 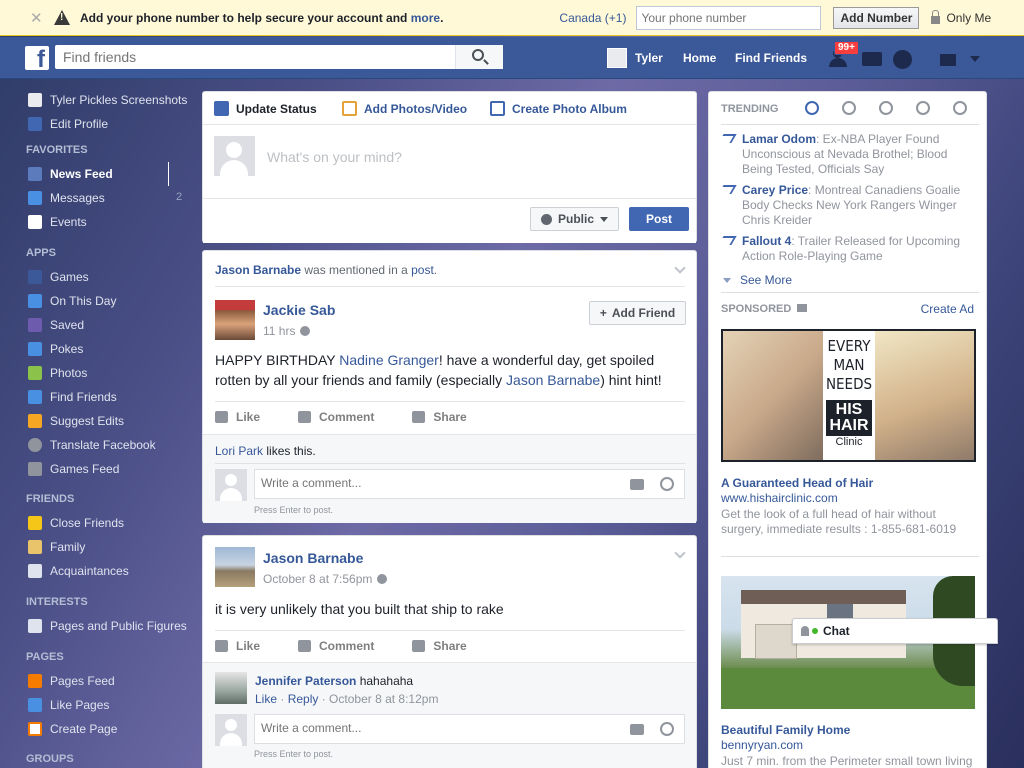 What do you see at coordinates (57, 373) in the screenshot?
I see `sidebar-item-photos: Photos` at bounding box center [57, 373].